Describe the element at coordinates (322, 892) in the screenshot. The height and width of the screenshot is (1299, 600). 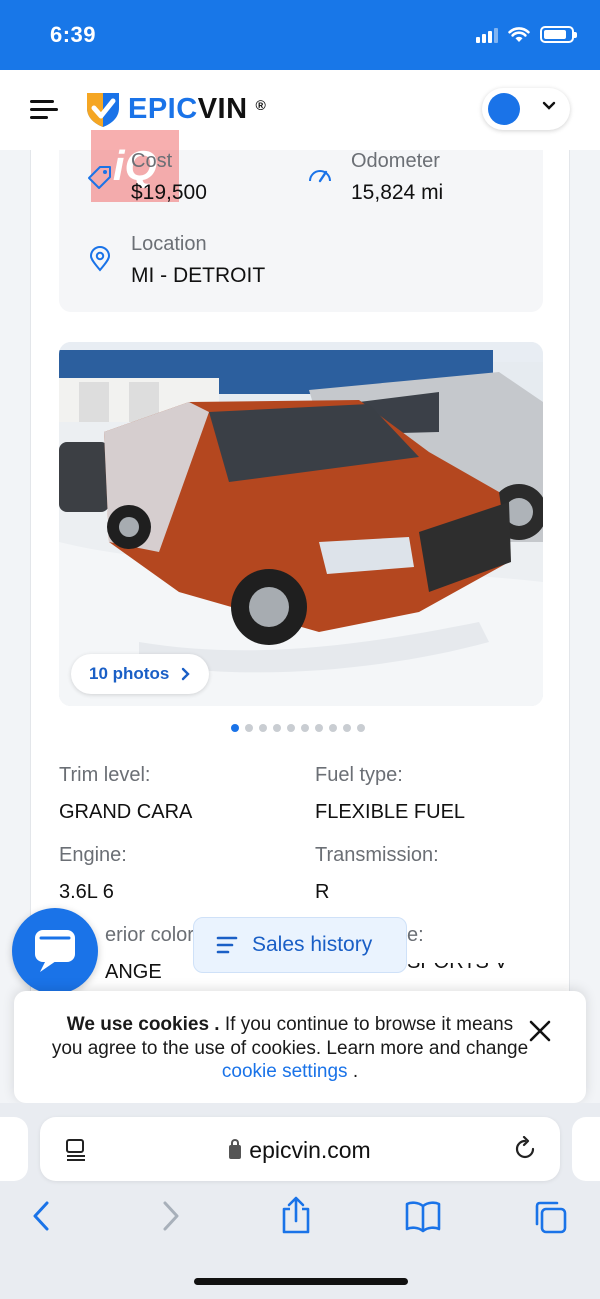
I see `transmission-value: R` at that location.